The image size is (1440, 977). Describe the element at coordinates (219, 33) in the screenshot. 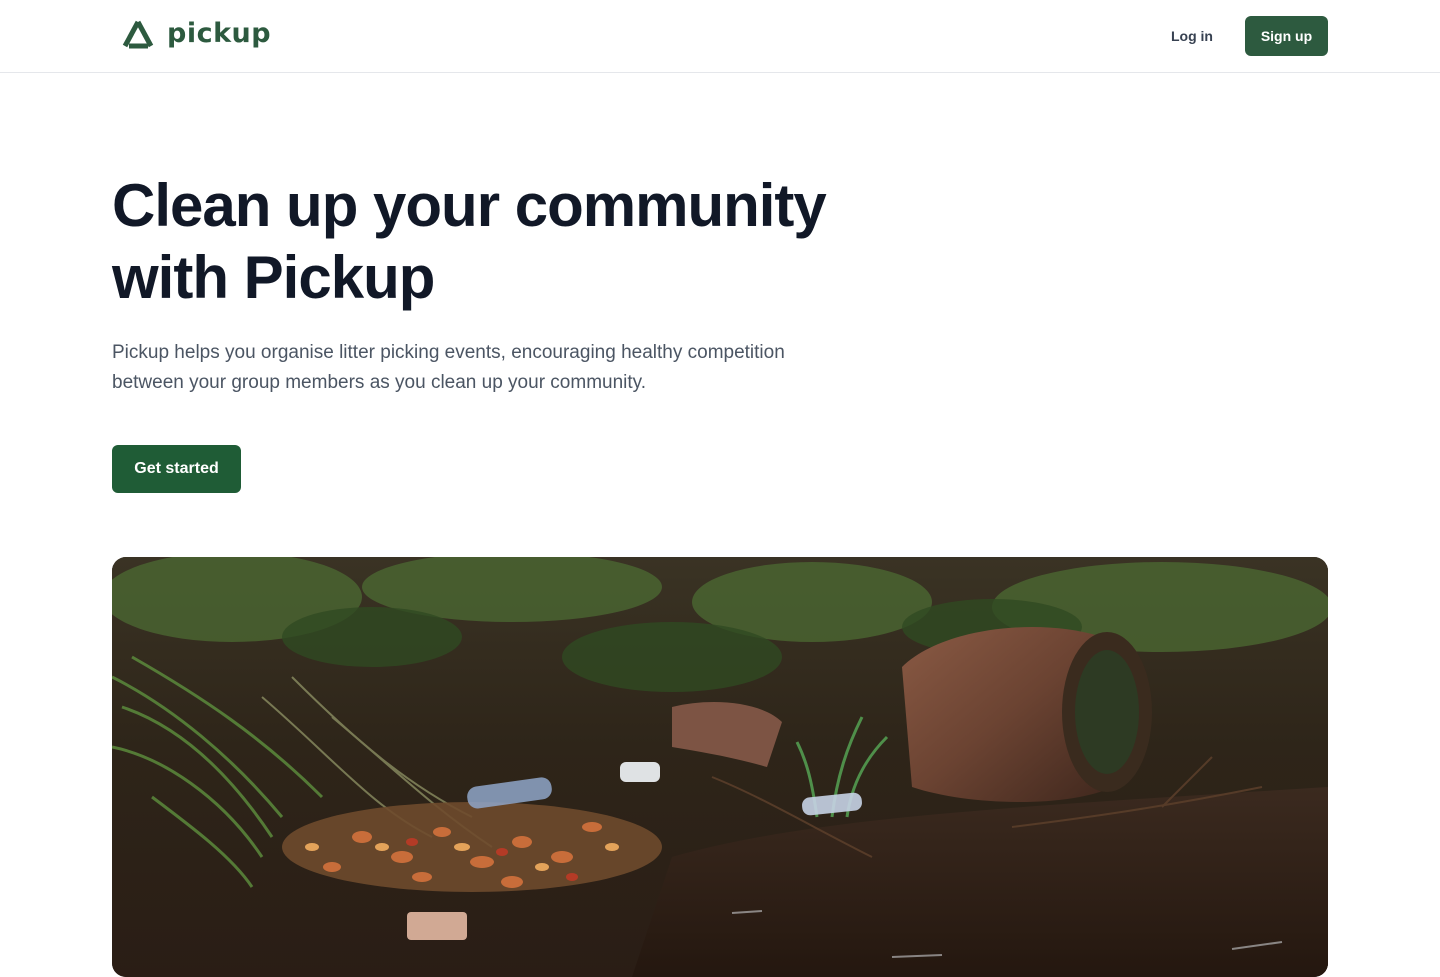

I see `brand-name: pickup` at that location.